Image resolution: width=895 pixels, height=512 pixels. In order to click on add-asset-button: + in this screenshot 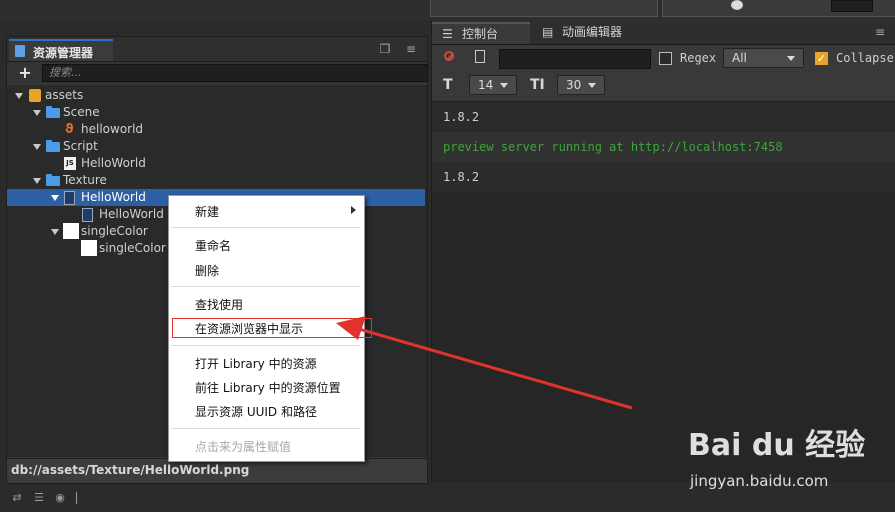, I will do `click(25, 73)`.